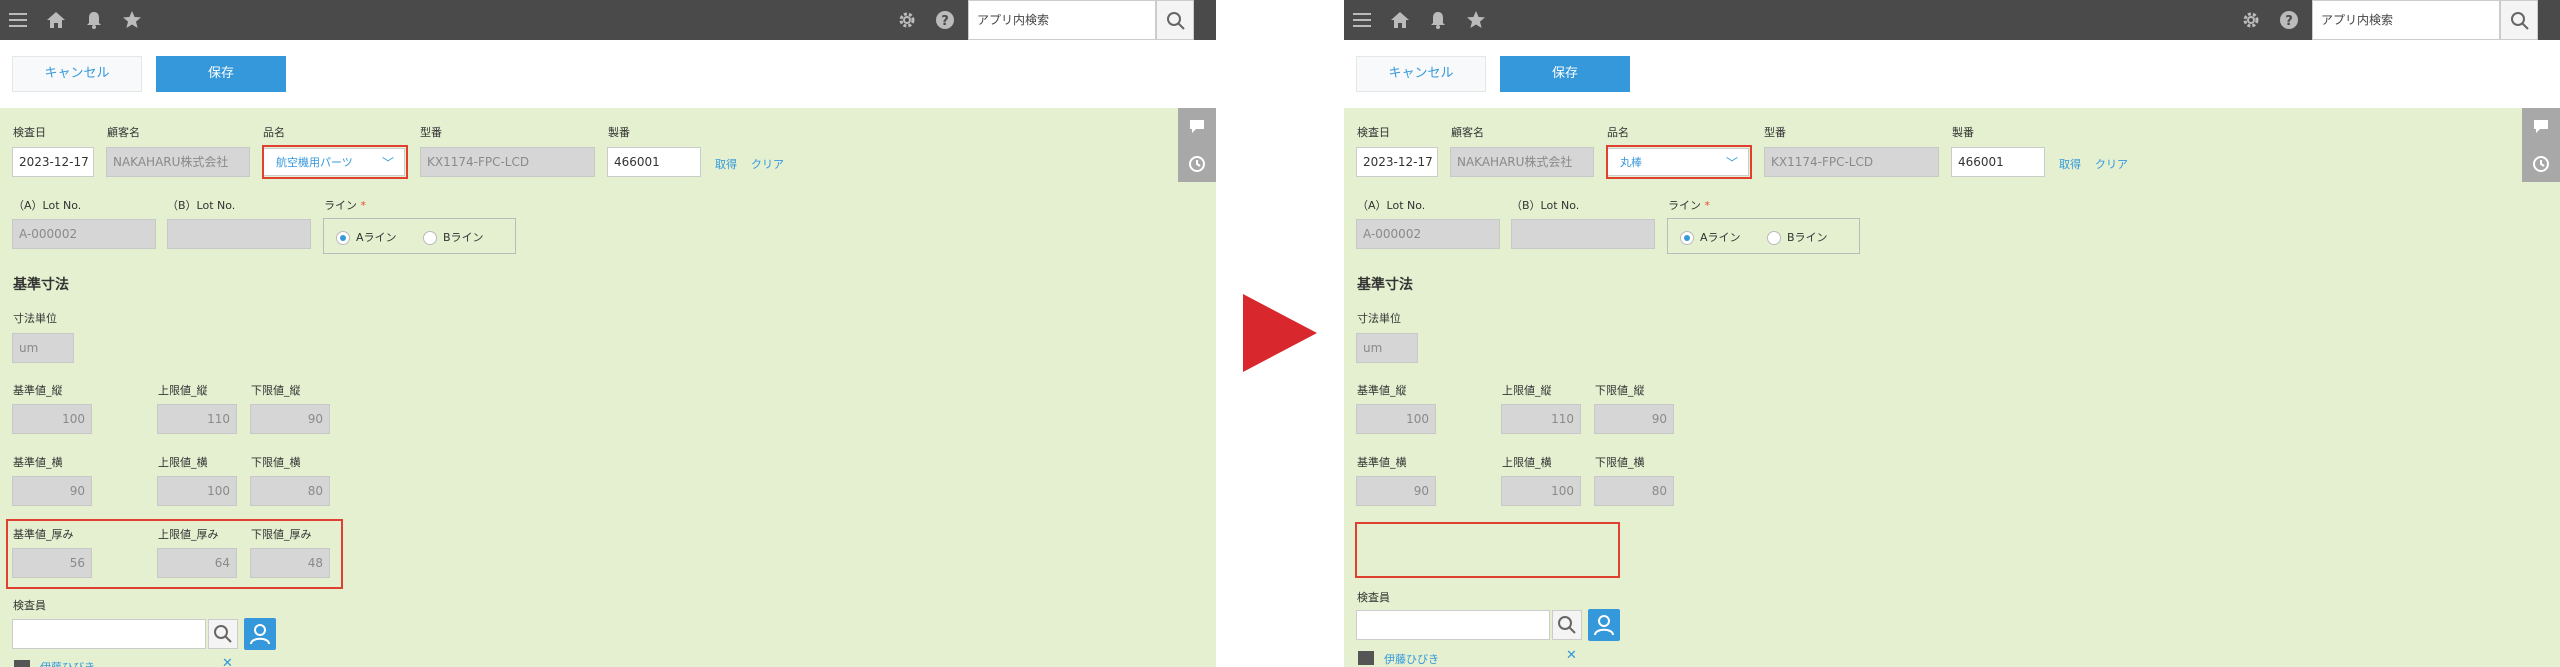  Describe the element at coordinates (1280, 333) in the screenshot. I see `transition-arrow` at that location.